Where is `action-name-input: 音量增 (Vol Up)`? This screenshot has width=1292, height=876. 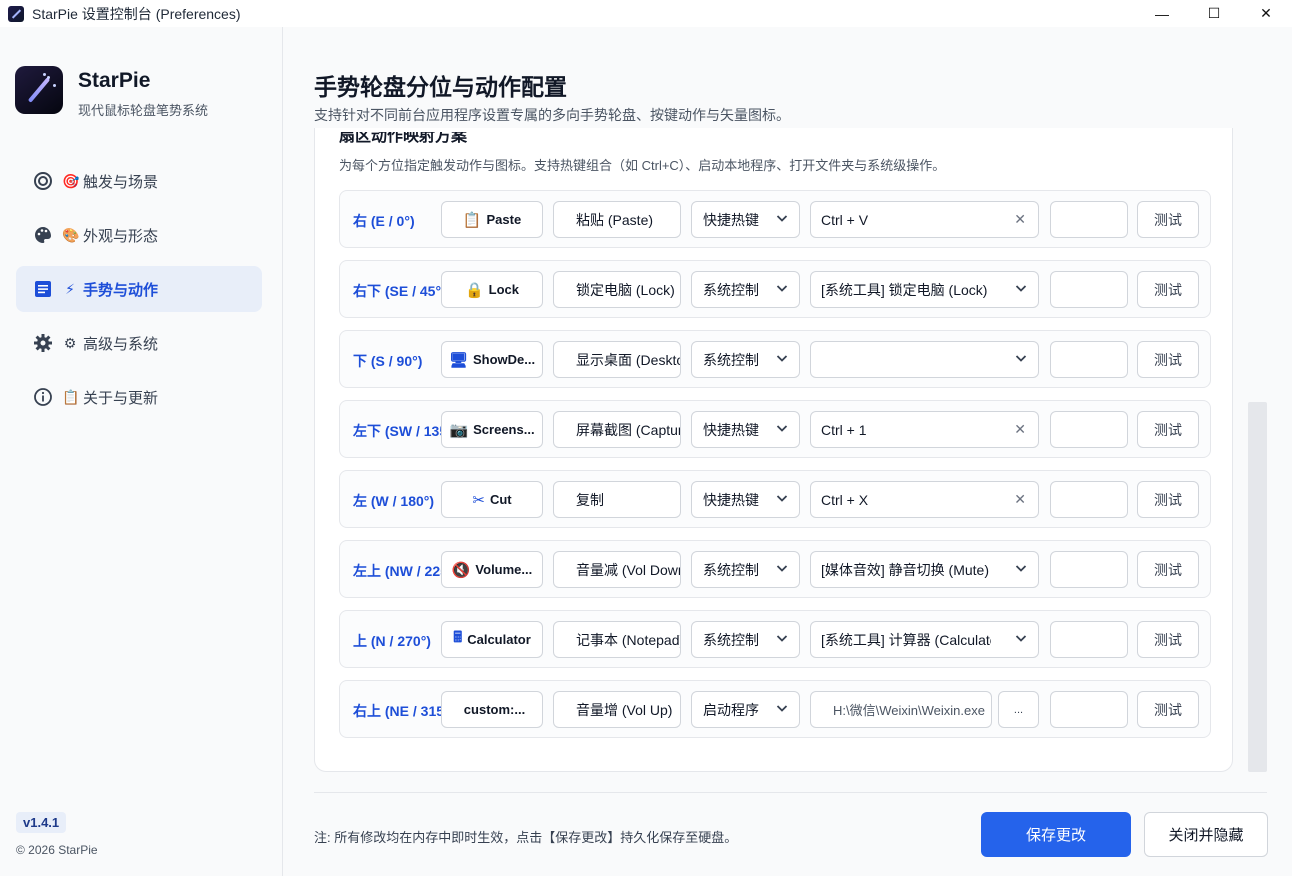 action-name-input: 音量增 (Vol Up) is located at coordinates (617, 709).